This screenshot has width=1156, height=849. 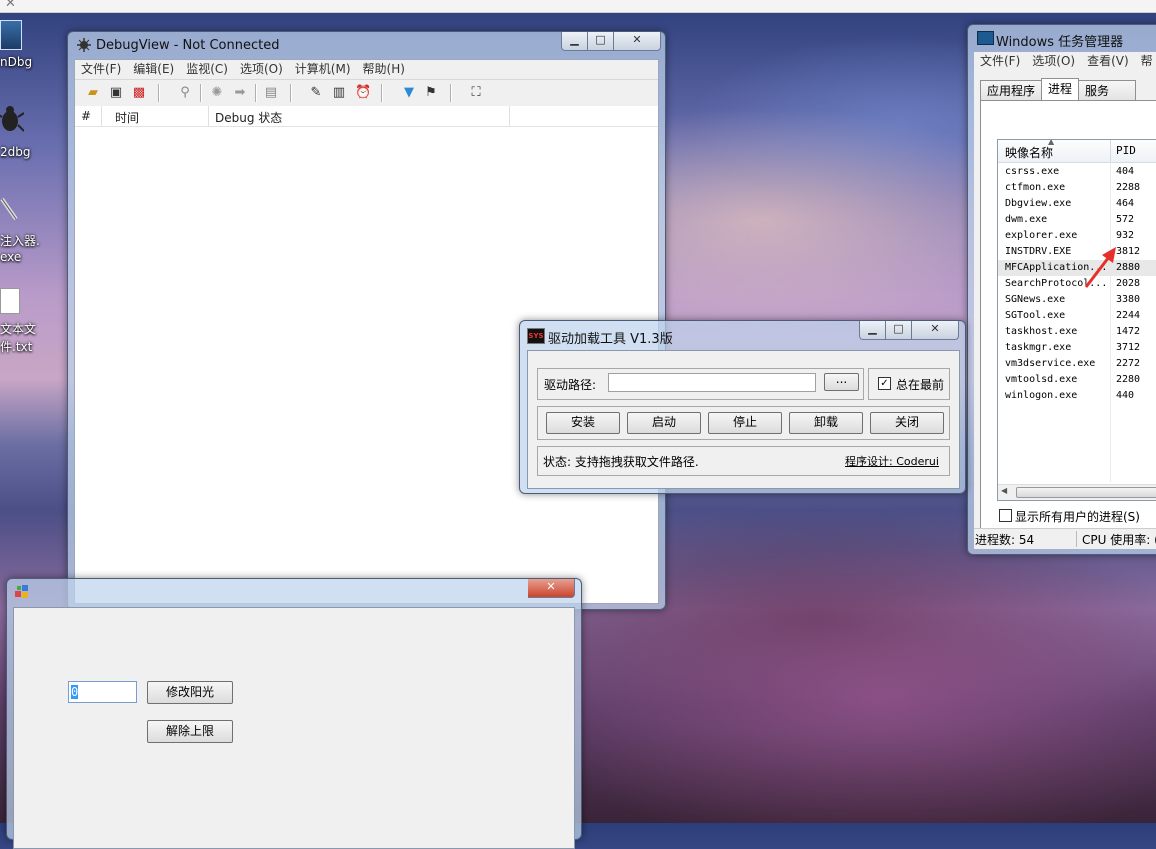 I want to click on menu-computer: 计算机(M), so click(x=323, y=69).